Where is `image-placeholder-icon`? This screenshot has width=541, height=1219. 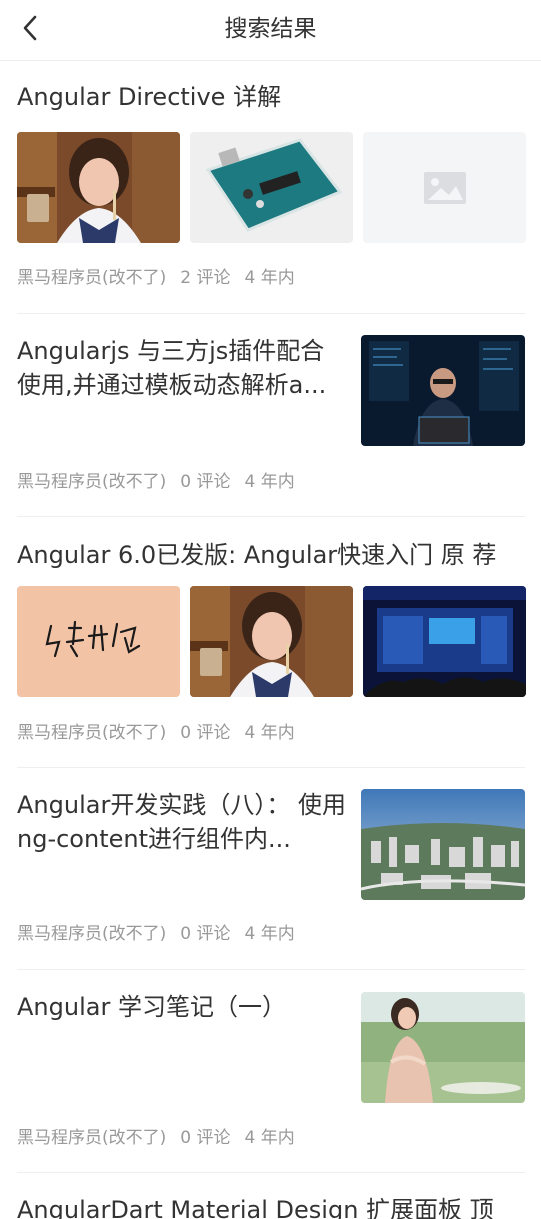
image-placeholder-icon is located at coordinates (444, 187).